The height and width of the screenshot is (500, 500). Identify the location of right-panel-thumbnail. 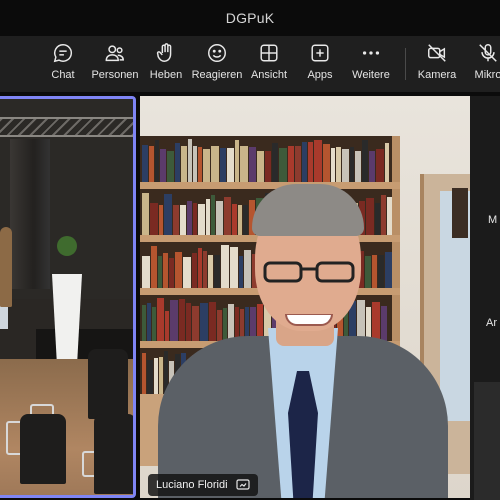
(460, 213).